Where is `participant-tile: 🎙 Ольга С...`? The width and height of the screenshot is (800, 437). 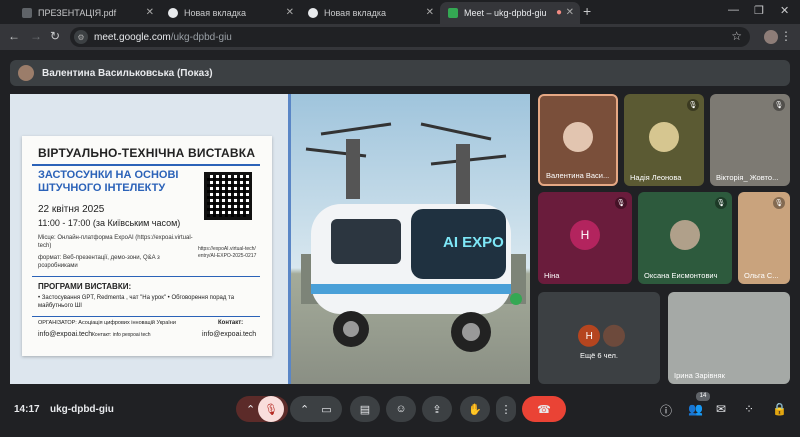 participant-tile: 🎙 Ольга С... is located at coordinates (764, 238).